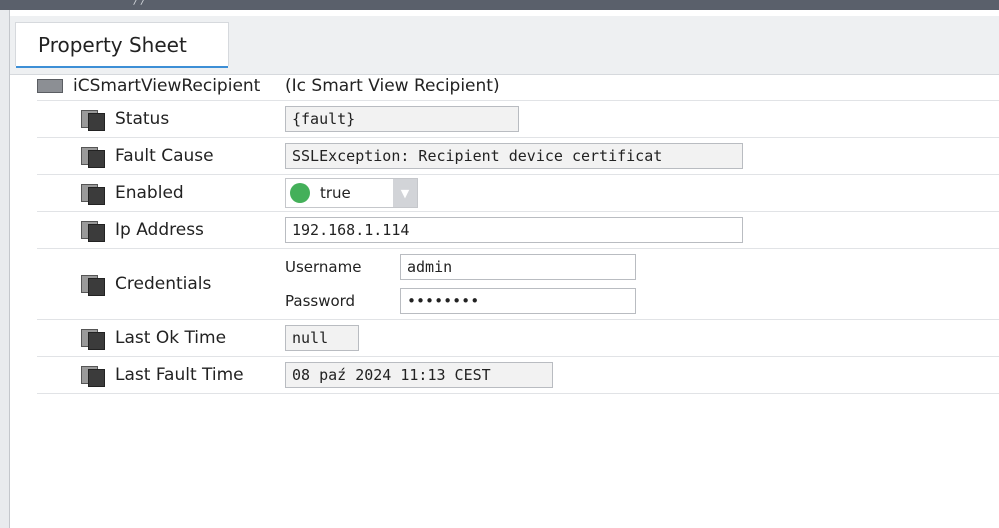 The width and height of the screenshot is (999, 528). What do you see at coordinates (320, 301) in the screenshot?
I see `password-label: Password` at bounding box center [320, 301].